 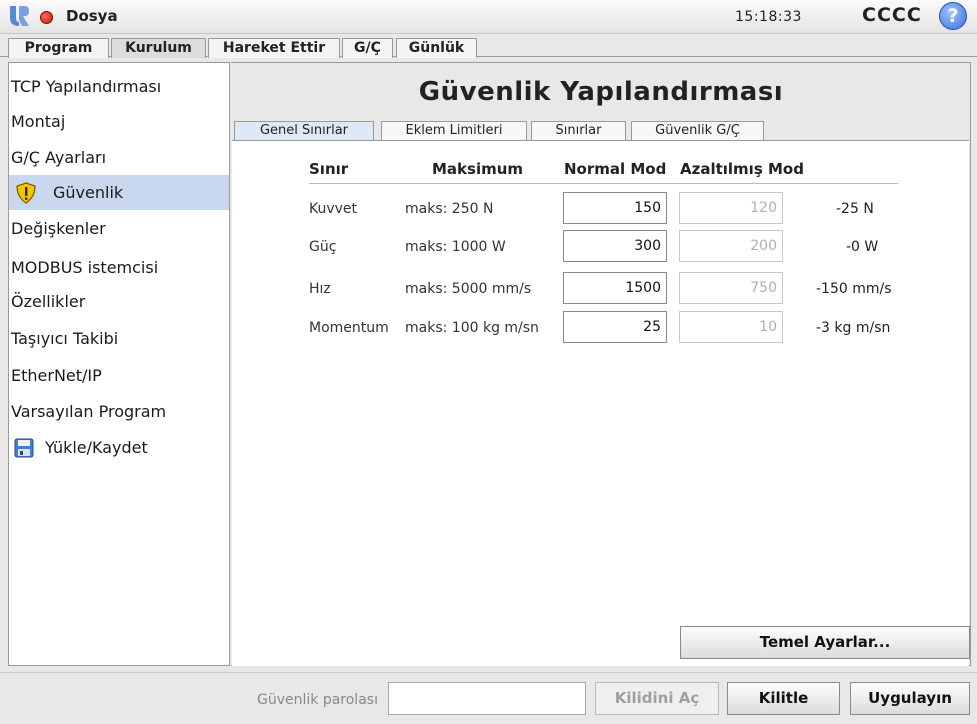 I want to click on speed-normal-input: 1500, so click(x=615, y=288).